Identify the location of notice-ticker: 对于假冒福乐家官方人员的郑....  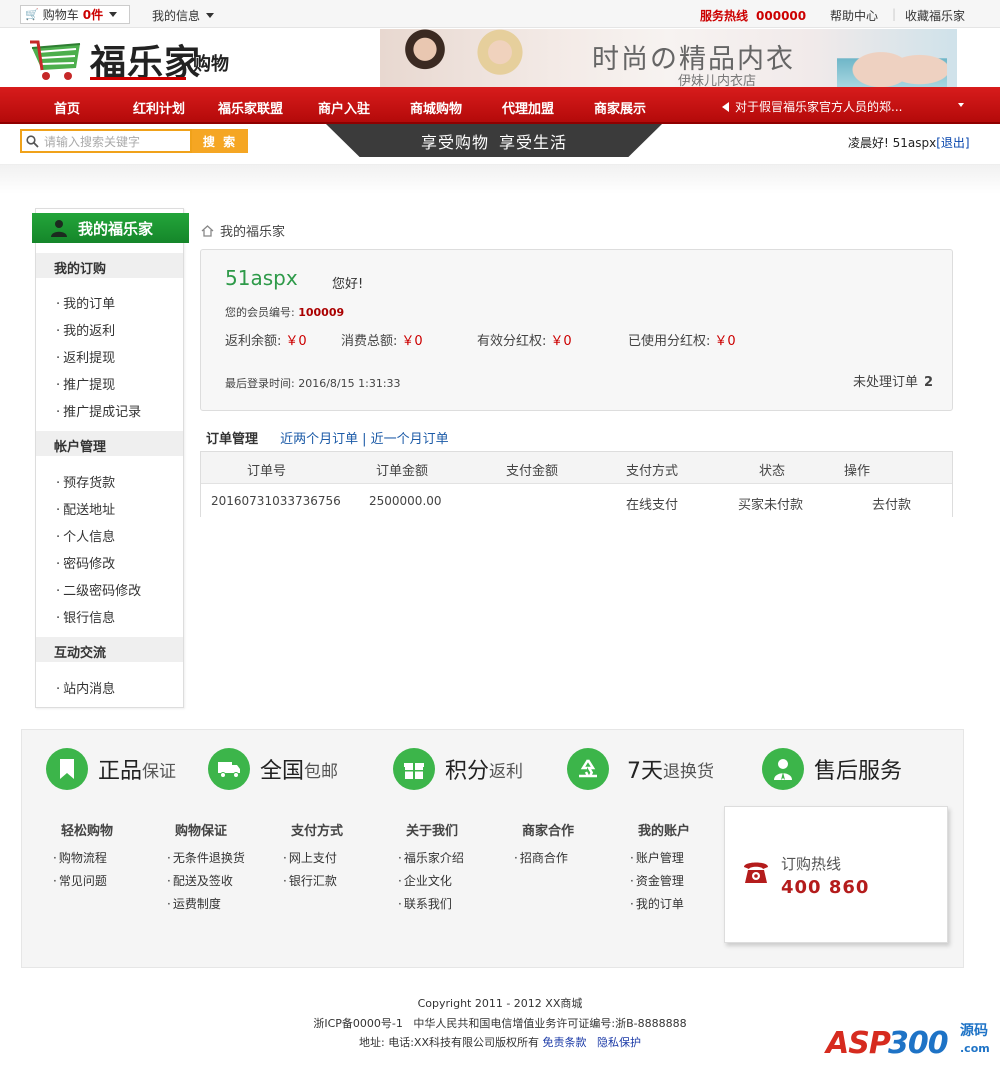
(812, 106).